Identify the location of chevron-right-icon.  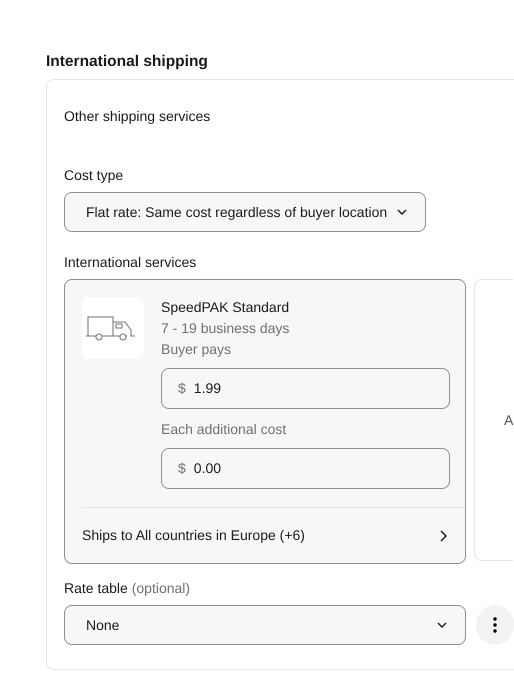
(443, 536).